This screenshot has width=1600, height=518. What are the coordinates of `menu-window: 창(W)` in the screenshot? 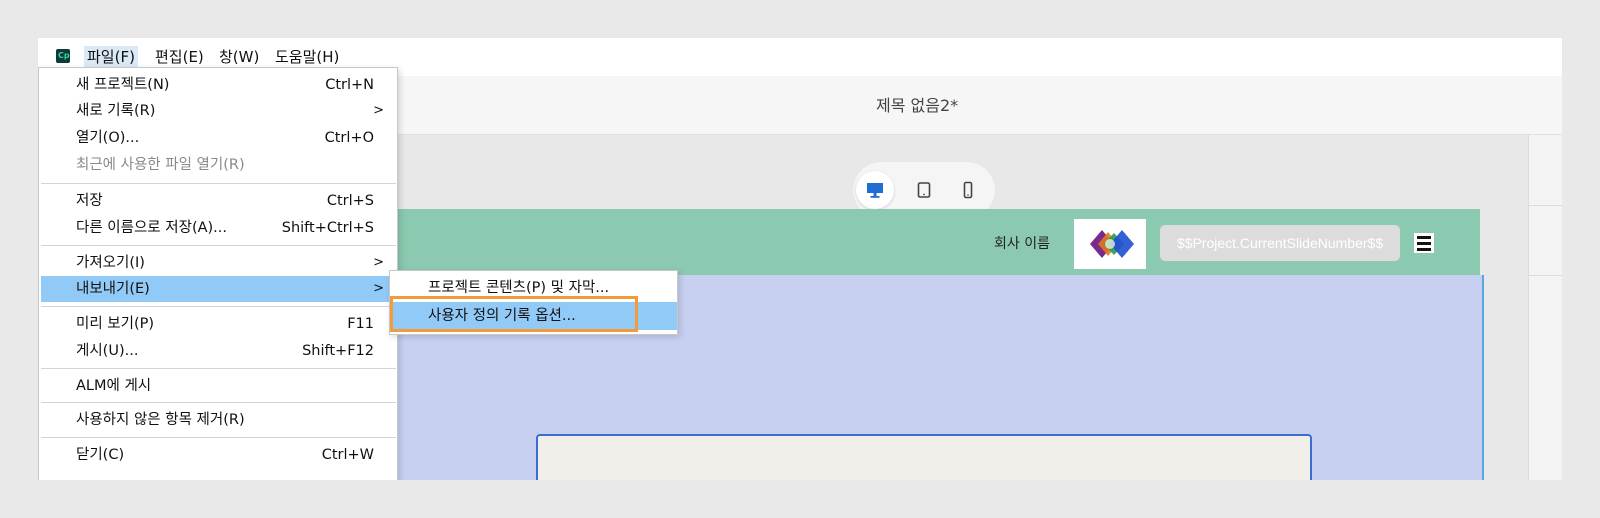 It's located at (239, 57).